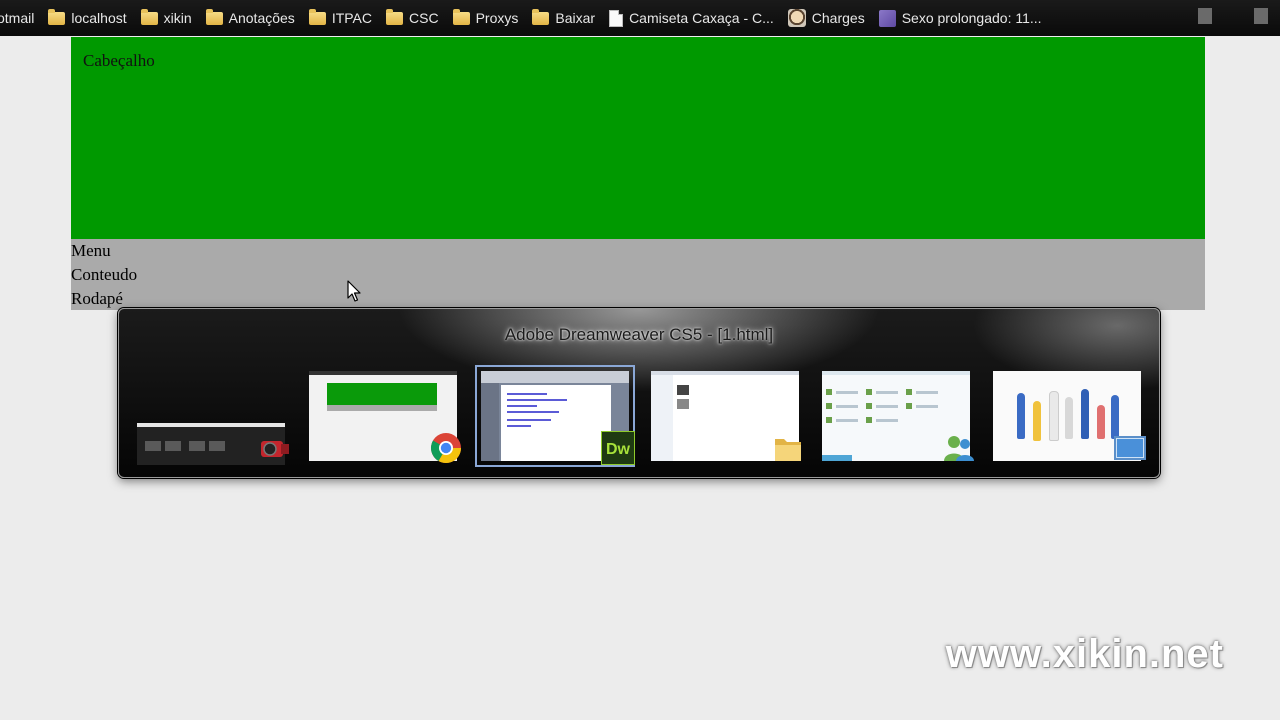  Describe the element at coordinates (497, 18) in the screenshot. I see `bookmark-label: Proxys` at that location.